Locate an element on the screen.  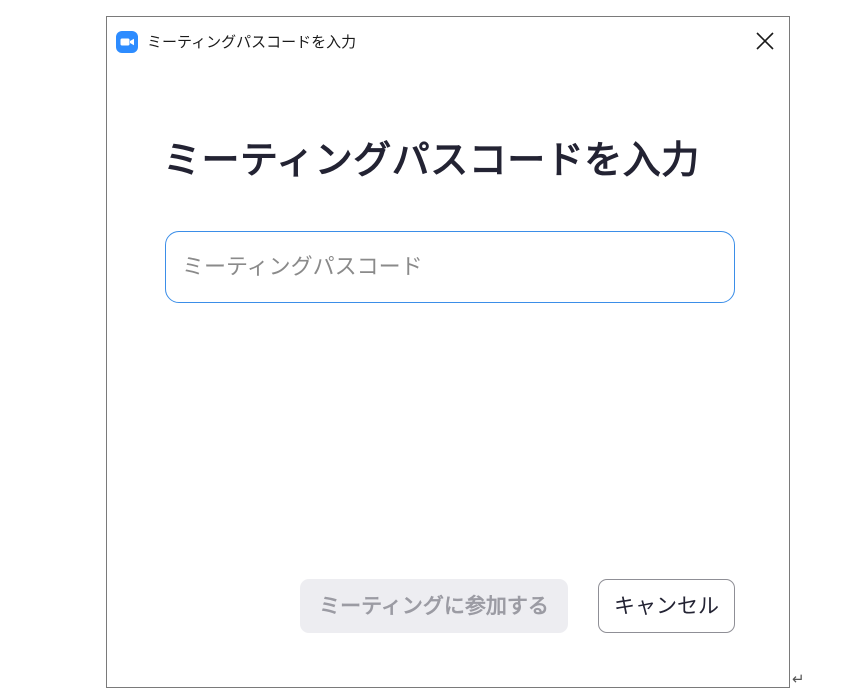
zoom-camera-icon is located at coordinates (127, 42).